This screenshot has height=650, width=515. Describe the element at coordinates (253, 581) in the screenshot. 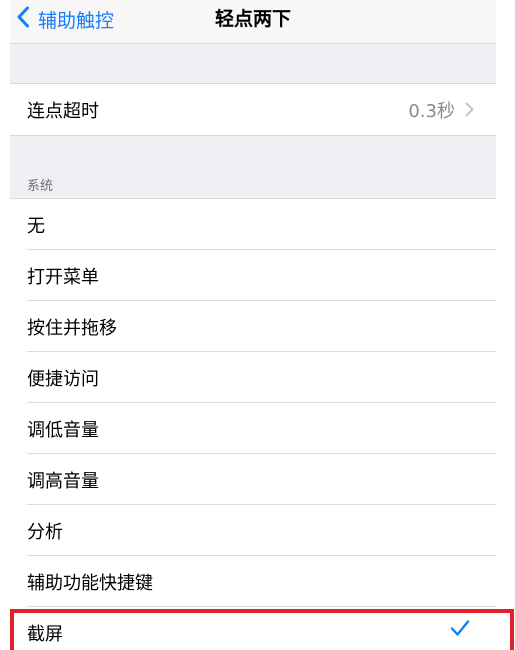

I see `list-item: 辅助功能快捷键` at that location.